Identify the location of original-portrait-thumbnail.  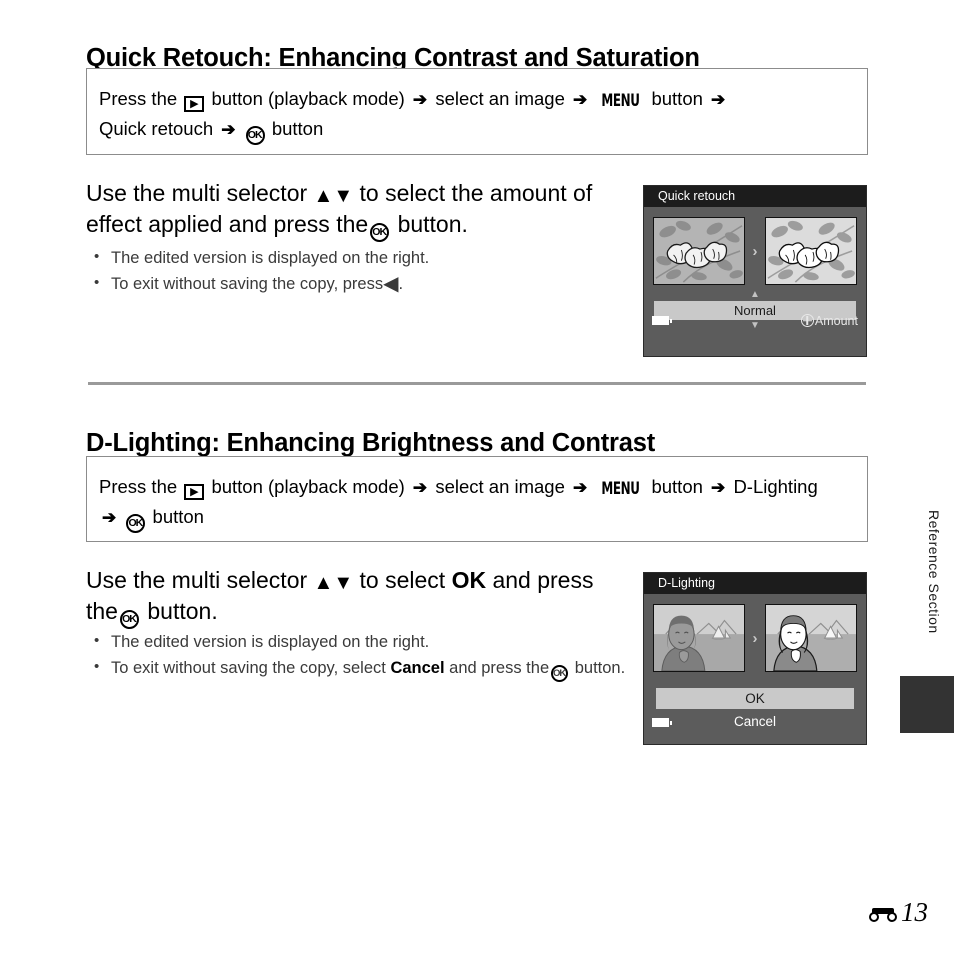
(699, 638).